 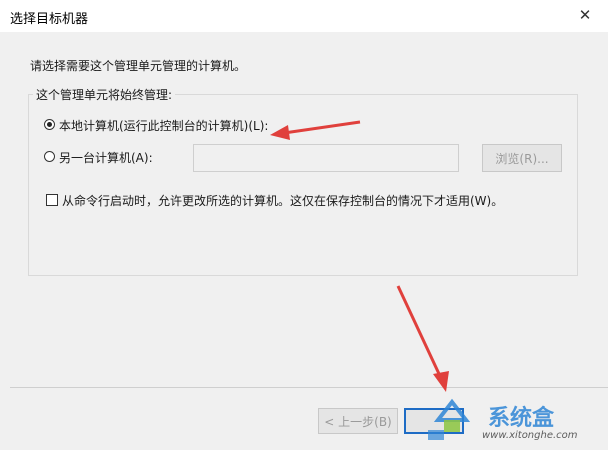 I want to click on arrow-to-next-button, so click(x=422, y=338).